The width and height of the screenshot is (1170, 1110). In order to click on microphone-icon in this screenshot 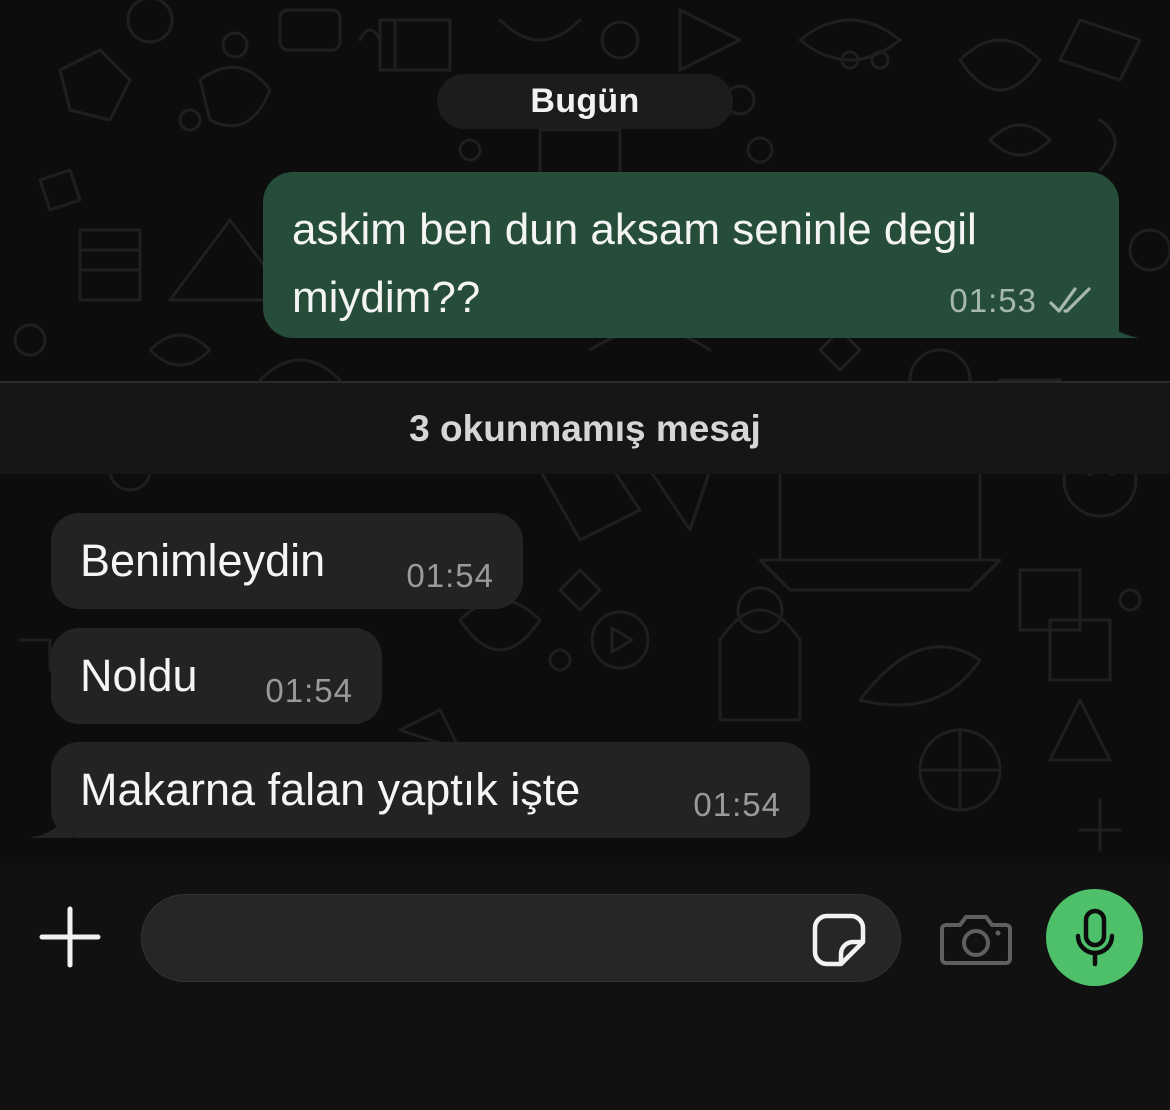, I will do `click(1094, 937)`.